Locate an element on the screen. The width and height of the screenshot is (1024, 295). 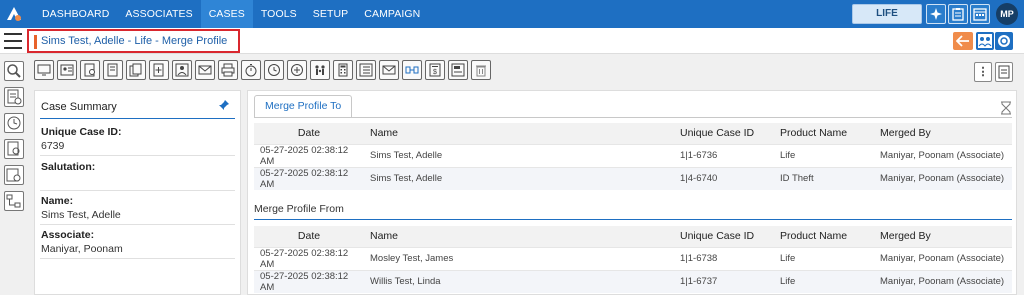
field-associate: Associate: Maniyar, Poonam is located at coordinates (138, 242).